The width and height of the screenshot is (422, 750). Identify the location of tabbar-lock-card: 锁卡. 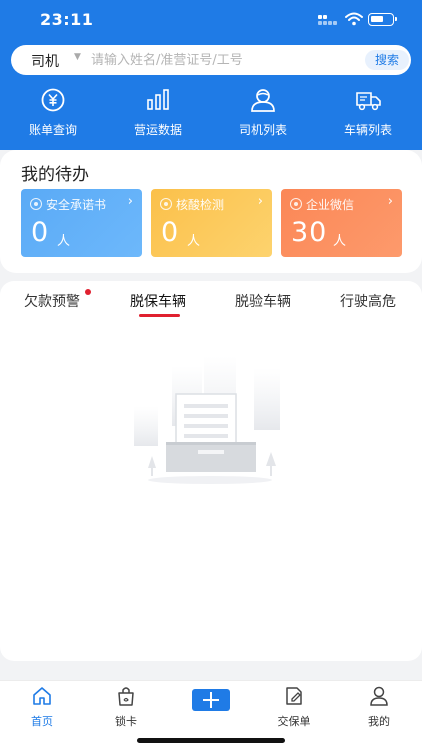
(126, 707).